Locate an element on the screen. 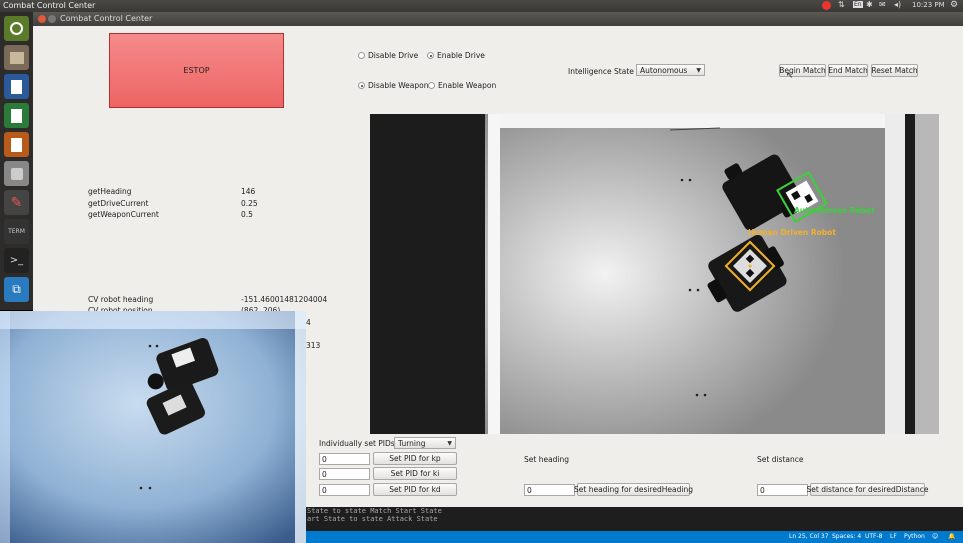 The width and height of the screenshot is (963, 543). calc-icon is located at coordinates (16, 115).